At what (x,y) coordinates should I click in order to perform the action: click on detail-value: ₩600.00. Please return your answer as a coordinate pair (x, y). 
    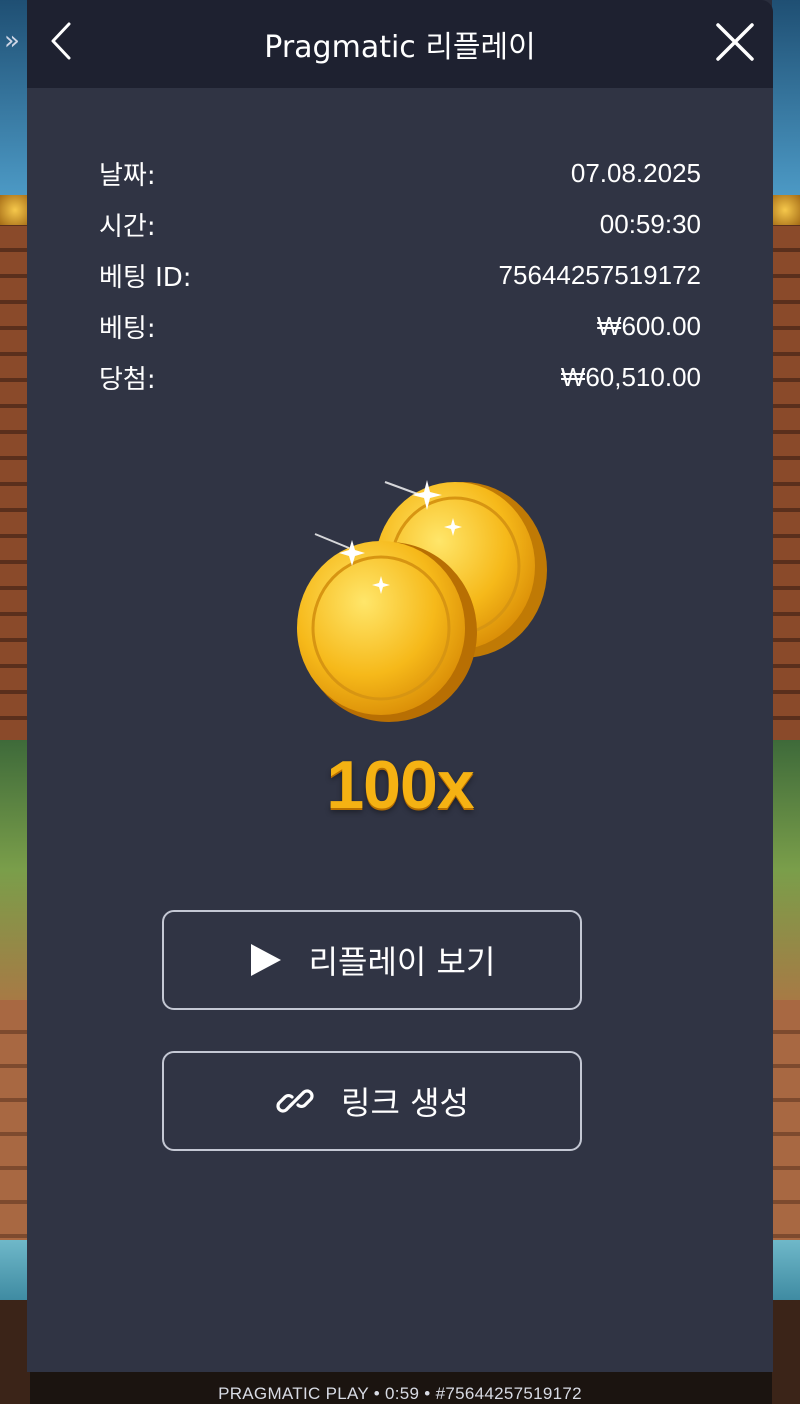
    Looking at the image, I should click on (648, 326).